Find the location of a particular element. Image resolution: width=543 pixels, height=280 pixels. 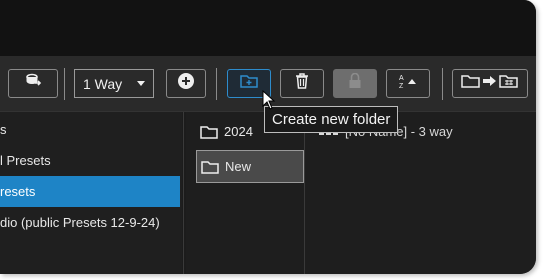

add-circle-icon is located at coordinates (186, 83).